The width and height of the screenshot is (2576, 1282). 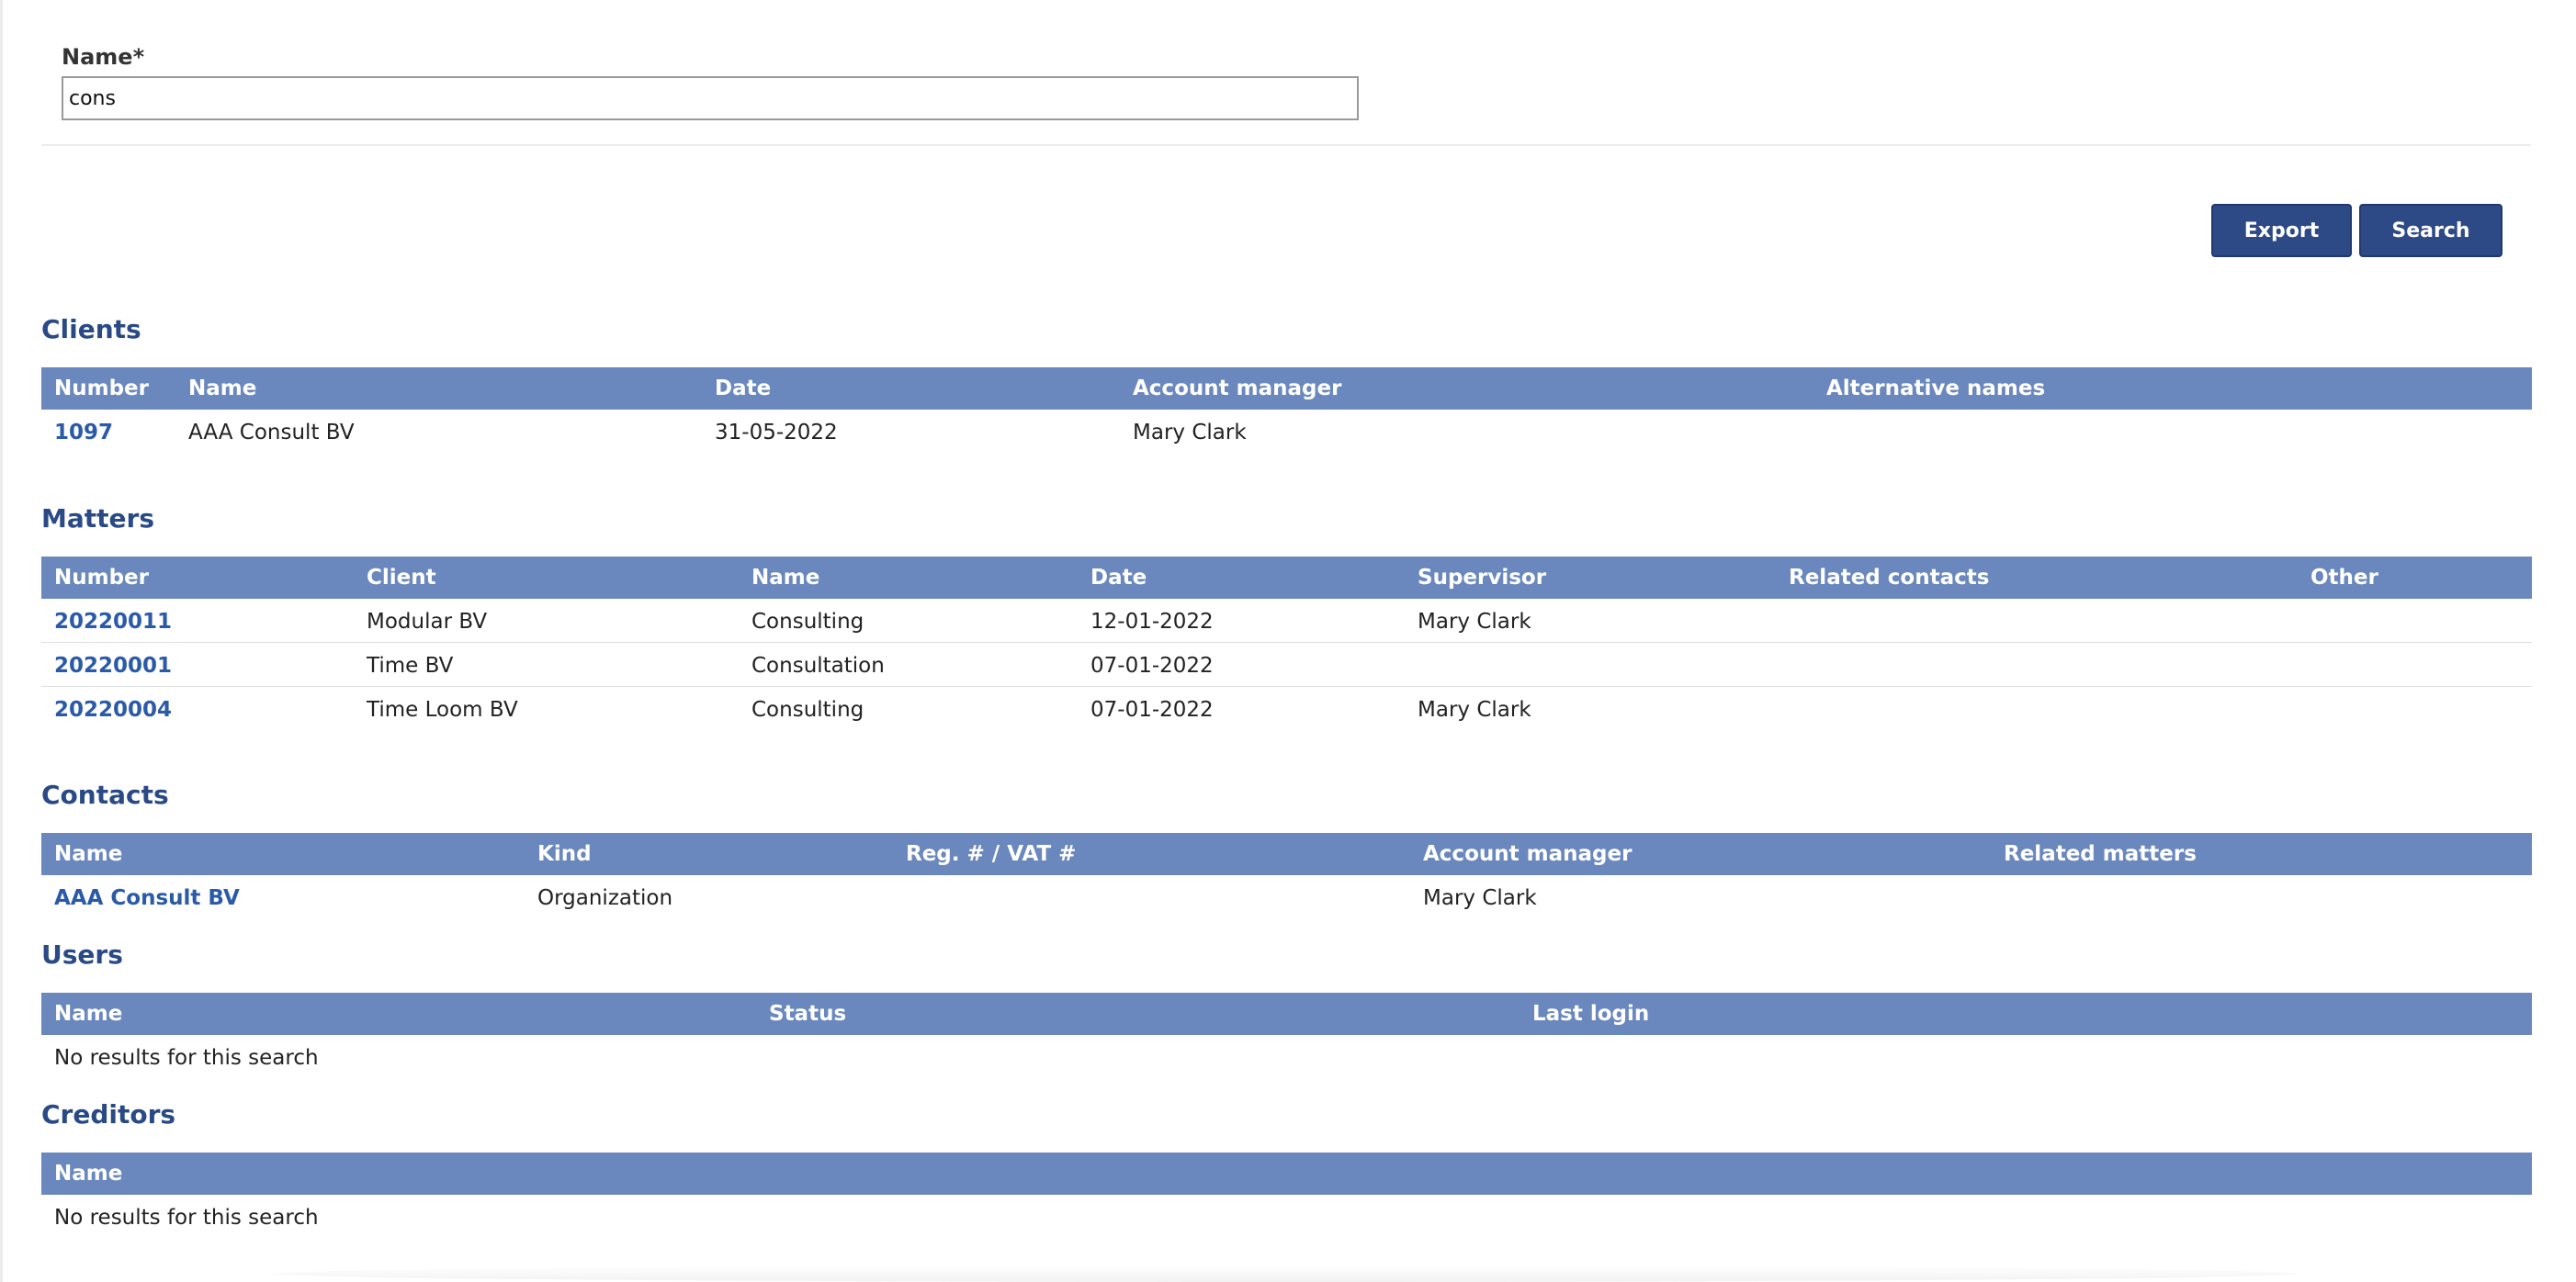 I want to click on contact-kind: Organization, so click(x=605, y=898).